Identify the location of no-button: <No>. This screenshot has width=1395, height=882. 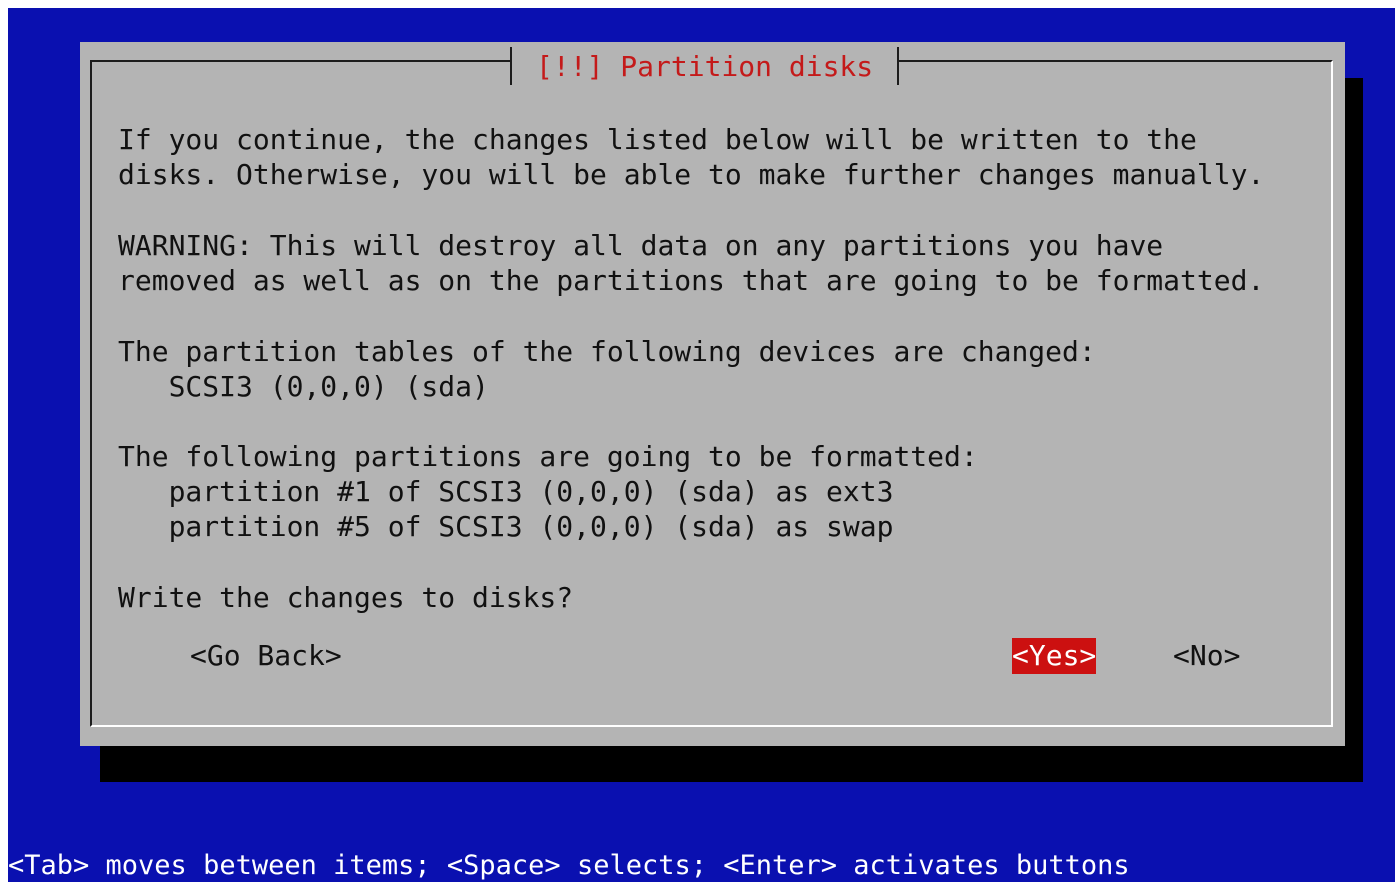
(1206, 656).